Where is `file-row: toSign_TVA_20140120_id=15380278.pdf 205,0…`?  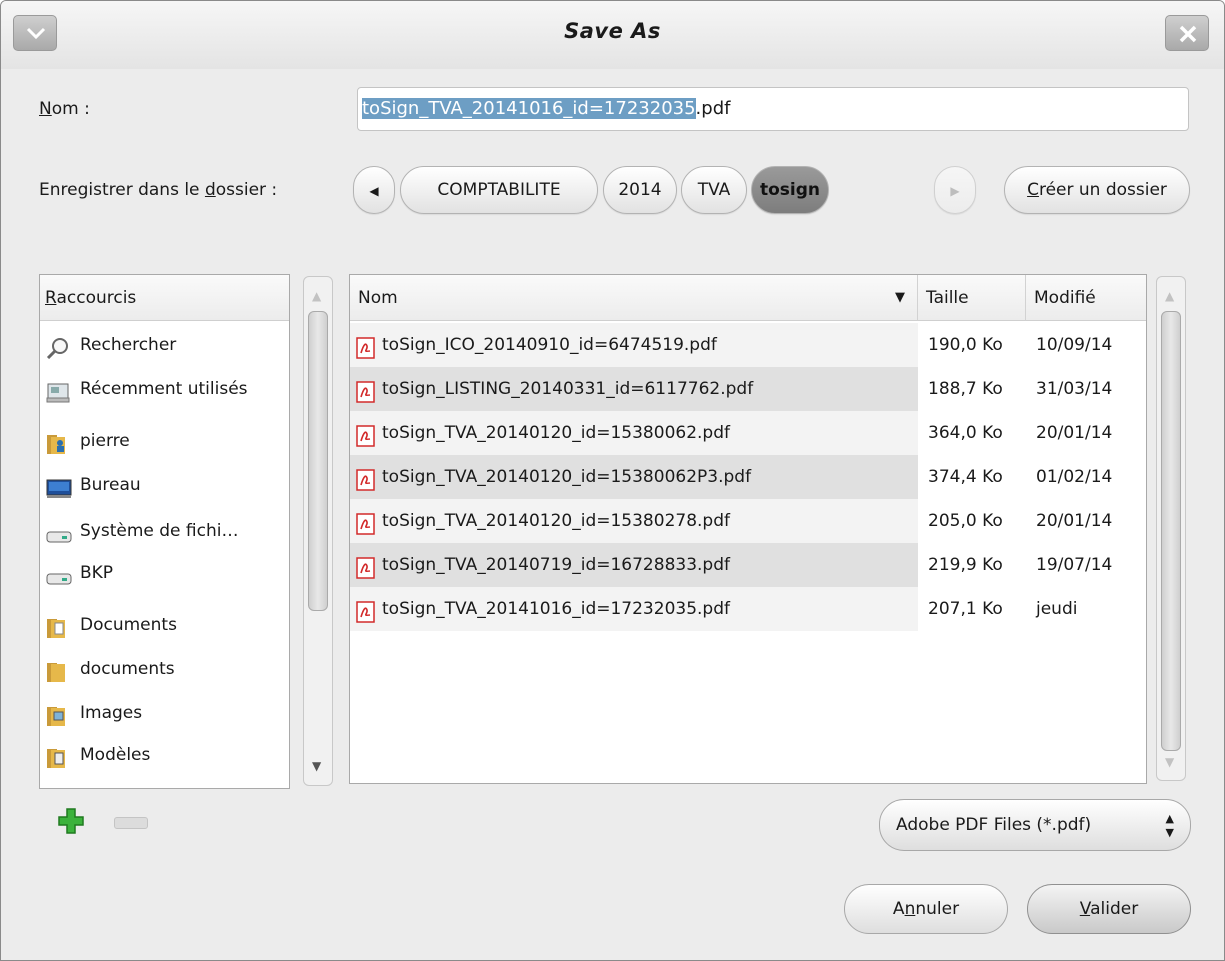
file-row: toSign_TVA_20140120_id=15380278.pdf 205,0… is located at coordinates (748, 521).